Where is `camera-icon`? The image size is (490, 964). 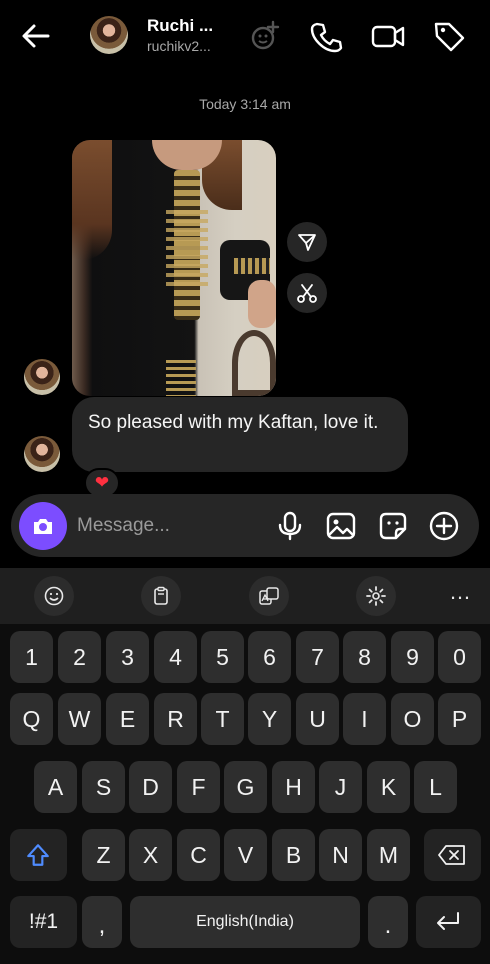
camera-icon is located at coordinates (43, 526).